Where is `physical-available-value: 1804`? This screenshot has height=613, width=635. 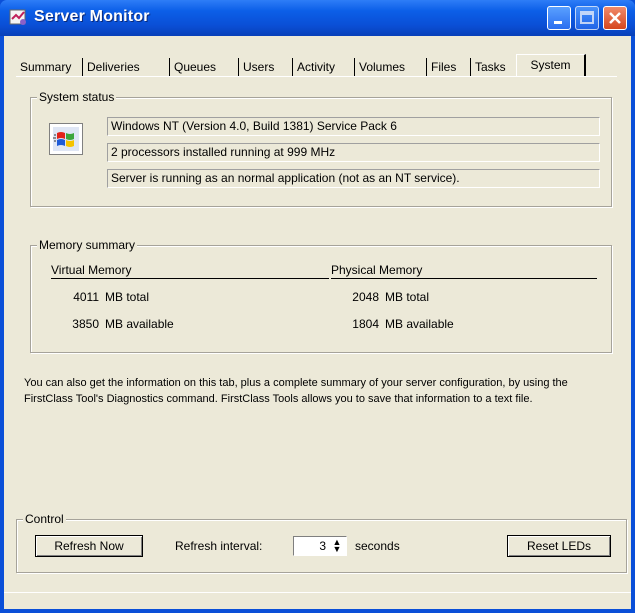 physical-available-value: 1804 is located at coordinates (365, 324).